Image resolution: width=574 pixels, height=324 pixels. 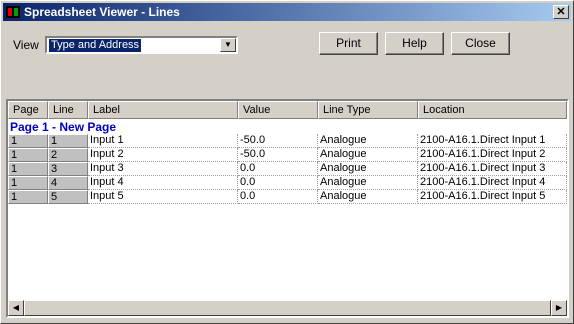 I want to click on cell-location: 2100-A16.1.Direct Input 3, so click(x=492, y=169).